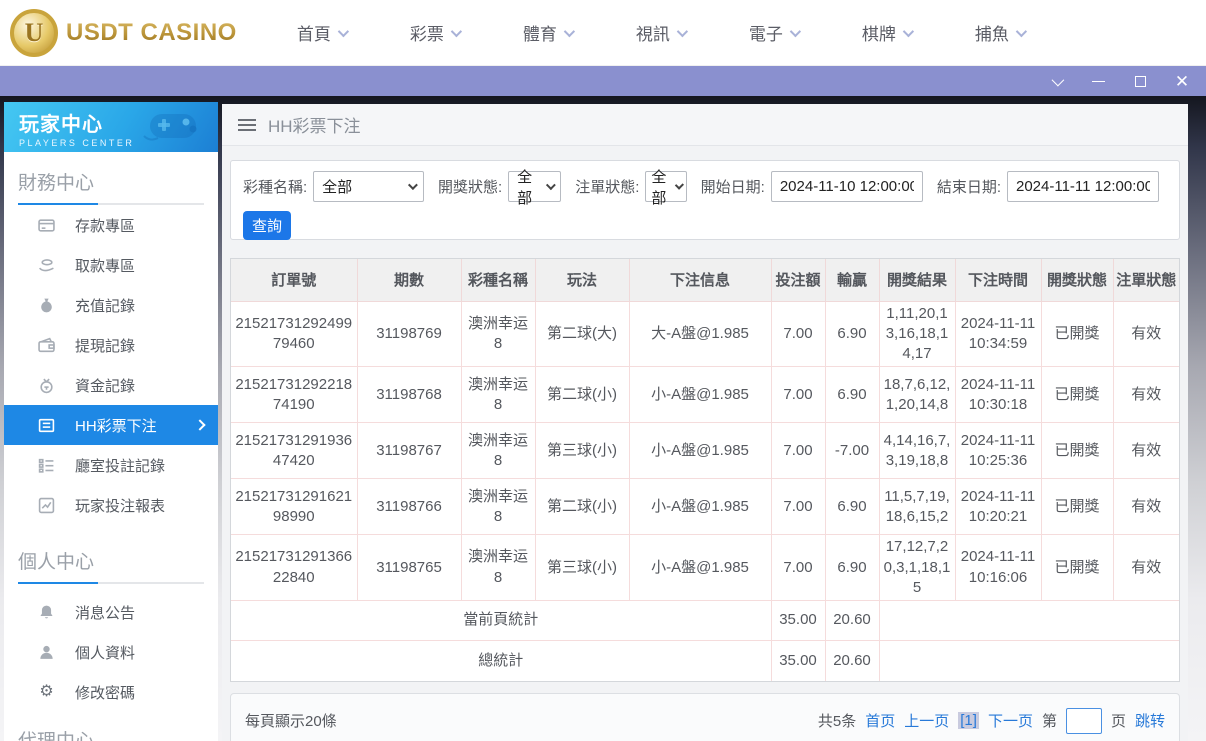 The width and height of the screenshot is (1206, 741). Describe the element at coordinates (878, 34) in the screenshot. I see `nav-label: 棋牌` at that location.